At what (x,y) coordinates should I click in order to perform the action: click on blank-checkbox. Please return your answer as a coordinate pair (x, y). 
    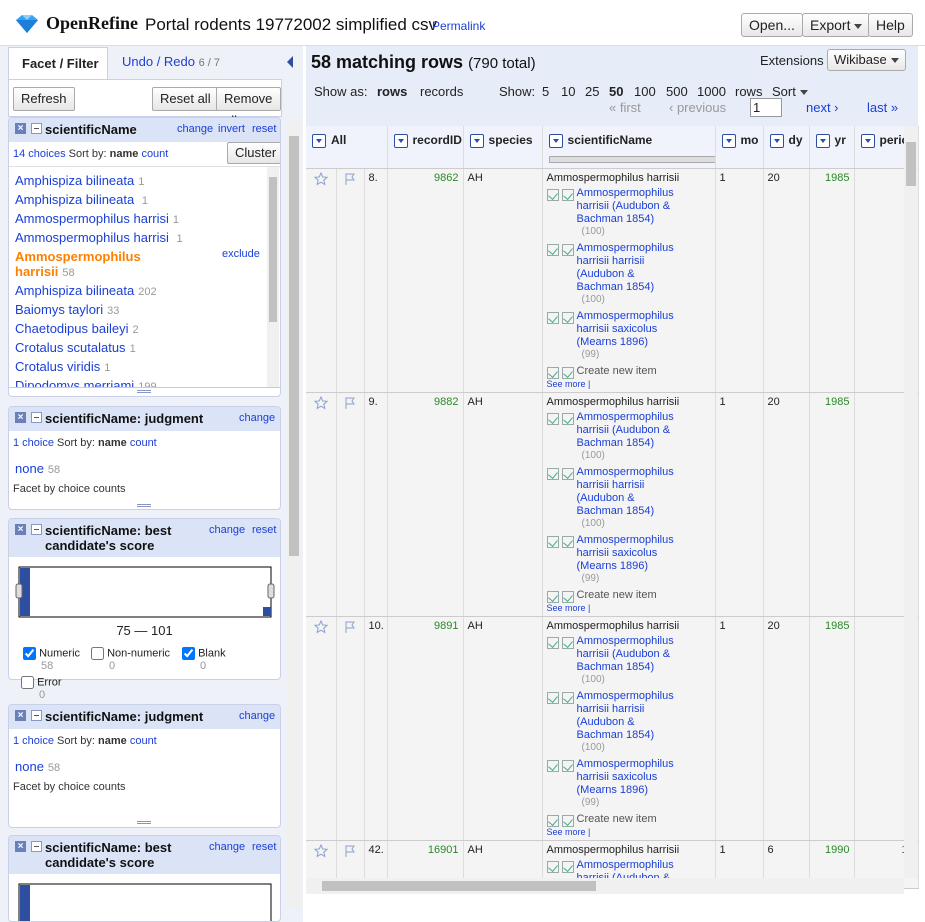
    Looking at the image, I should click on (188, 653).